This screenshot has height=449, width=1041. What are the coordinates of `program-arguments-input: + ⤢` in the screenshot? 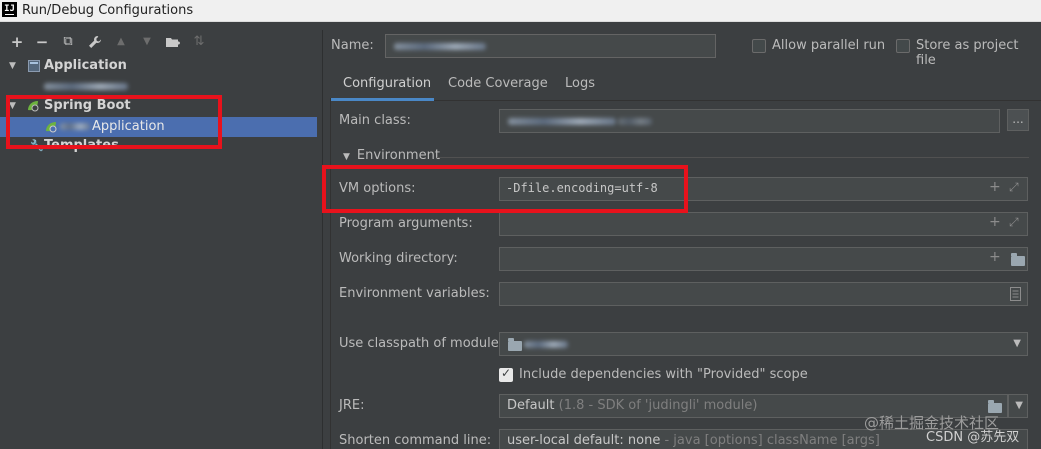 It's located at (763, 224).